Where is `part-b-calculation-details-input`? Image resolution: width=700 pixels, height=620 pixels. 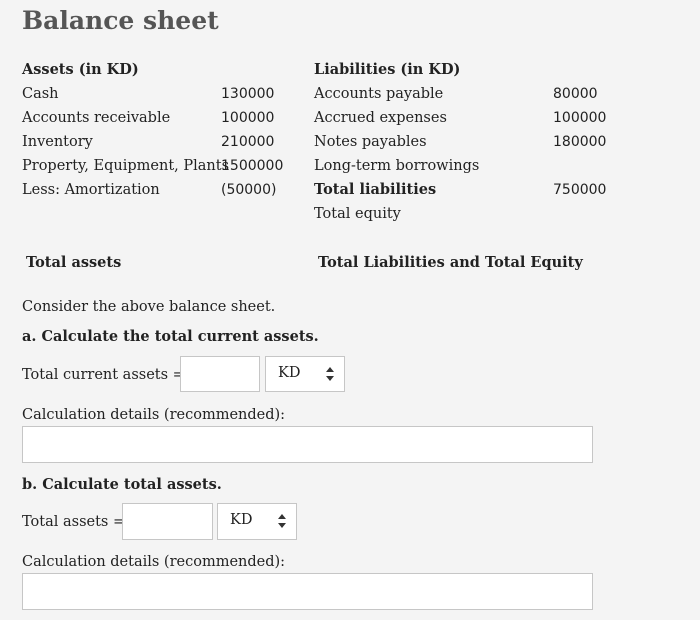
part-b-calculation-details-input is located at coordinates (307, 591).